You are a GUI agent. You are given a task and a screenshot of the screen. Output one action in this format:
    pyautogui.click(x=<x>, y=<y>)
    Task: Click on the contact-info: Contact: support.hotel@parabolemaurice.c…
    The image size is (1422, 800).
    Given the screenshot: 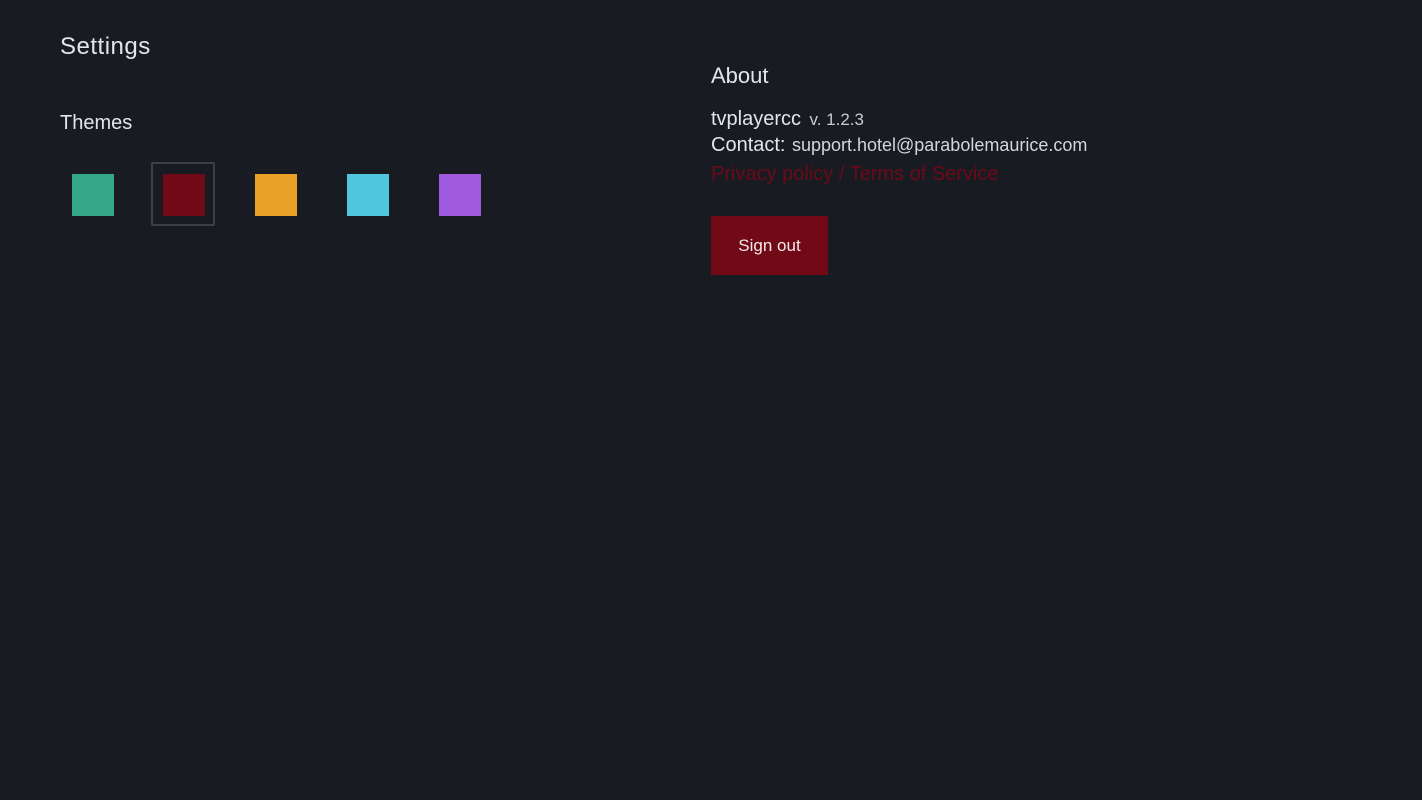 What is the action you would take?
    pyautogui.click(x=899, y=145)
    